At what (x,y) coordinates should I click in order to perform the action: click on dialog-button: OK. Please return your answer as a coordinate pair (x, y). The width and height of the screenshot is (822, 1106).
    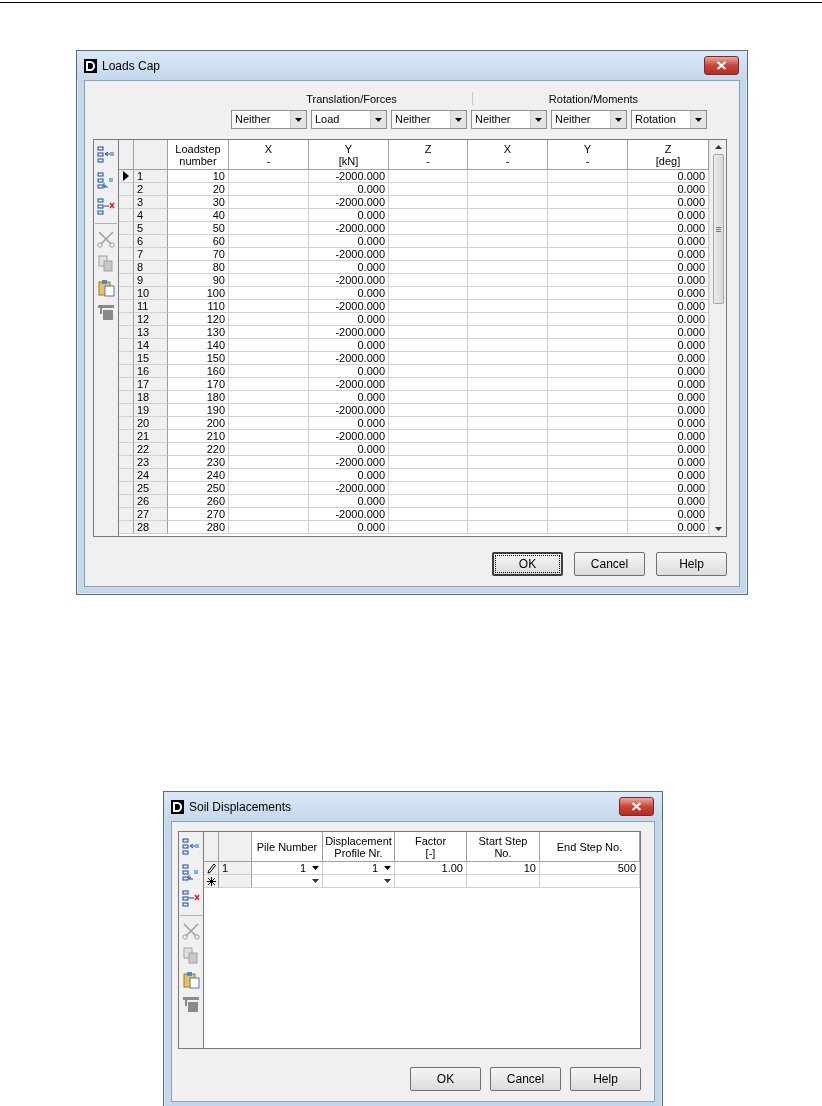
    Looking at the image, I should click on (527, 564).